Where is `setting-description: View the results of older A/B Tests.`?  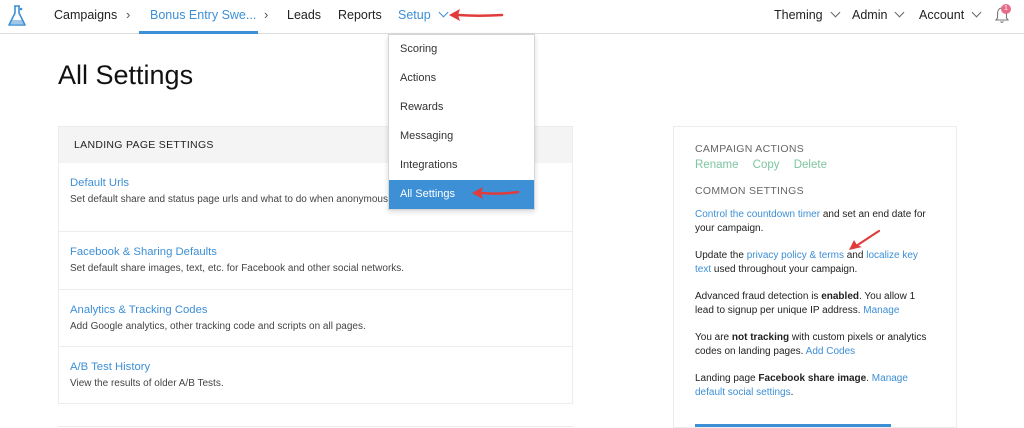
setting-description: View the results of older A/B Tests. is located at coordinates (147, 383).